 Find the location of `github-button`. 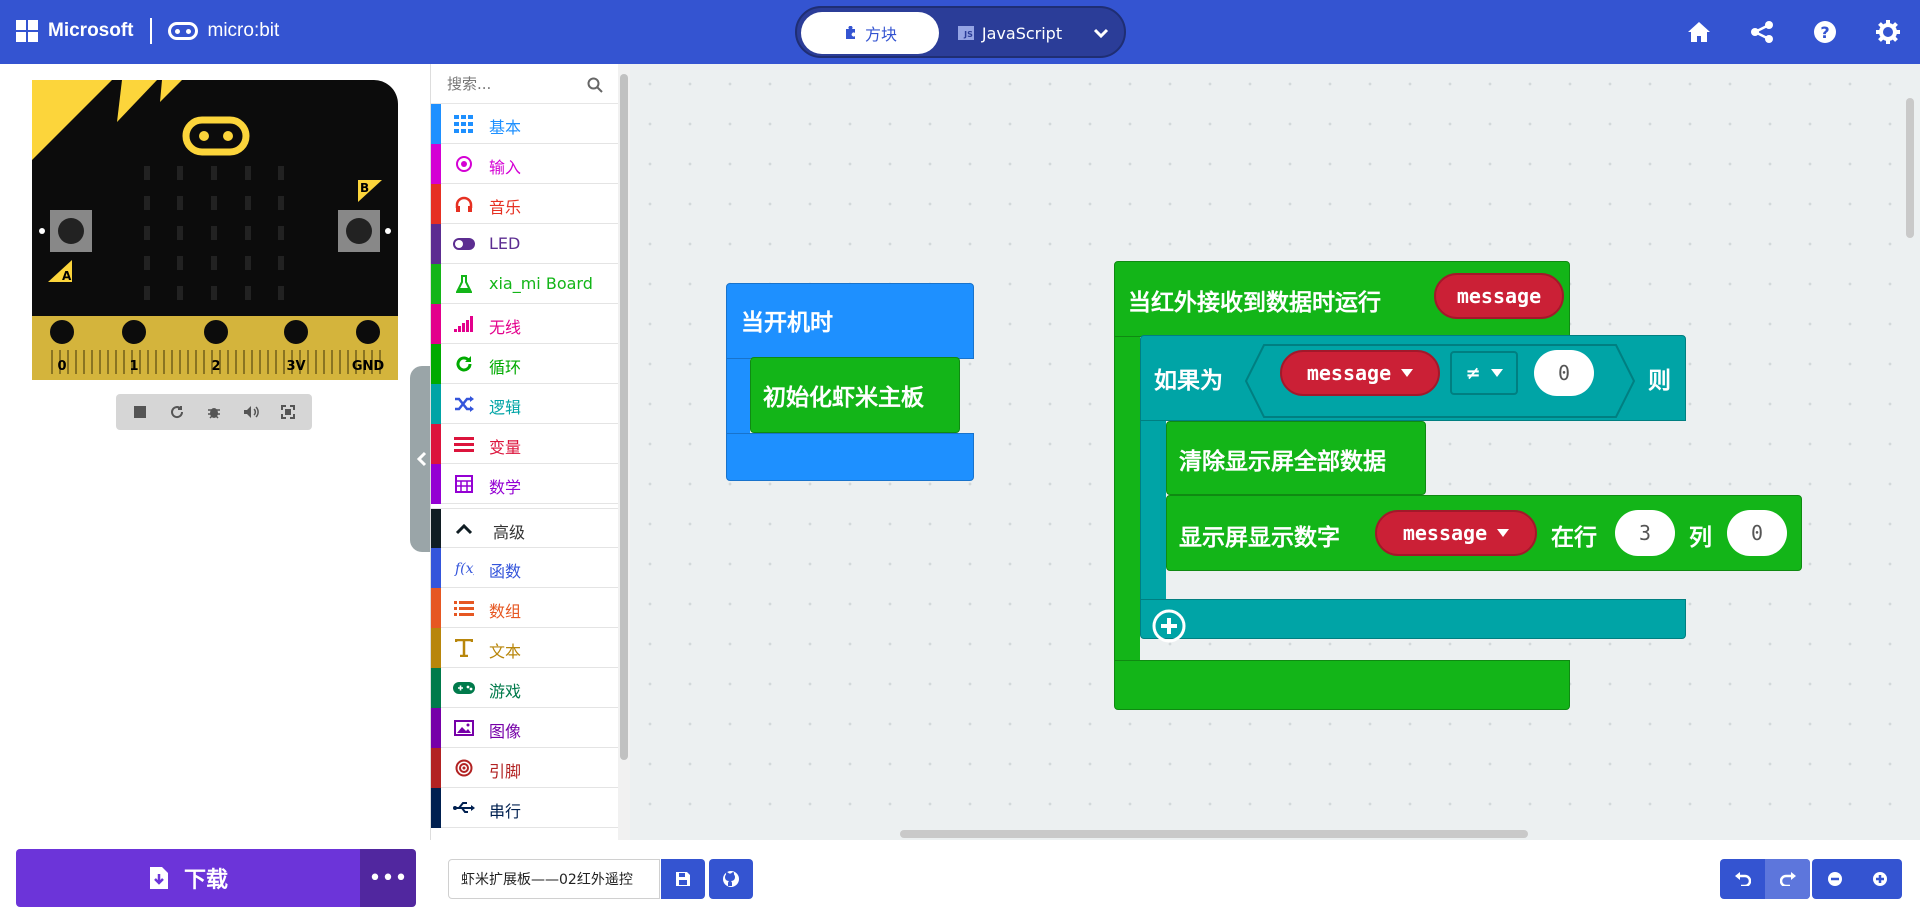

github-button is located at coordinates (731, 879).